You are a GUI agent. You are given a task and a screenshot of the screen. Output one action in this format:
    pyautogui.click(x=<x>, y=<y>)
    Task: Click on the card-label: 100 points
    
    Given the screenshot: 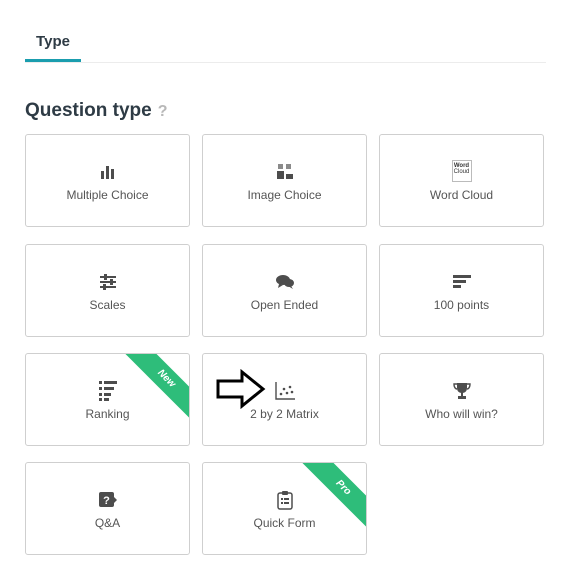 What is the action you would take?
    pyautogui.click(x=461, y=305)
    